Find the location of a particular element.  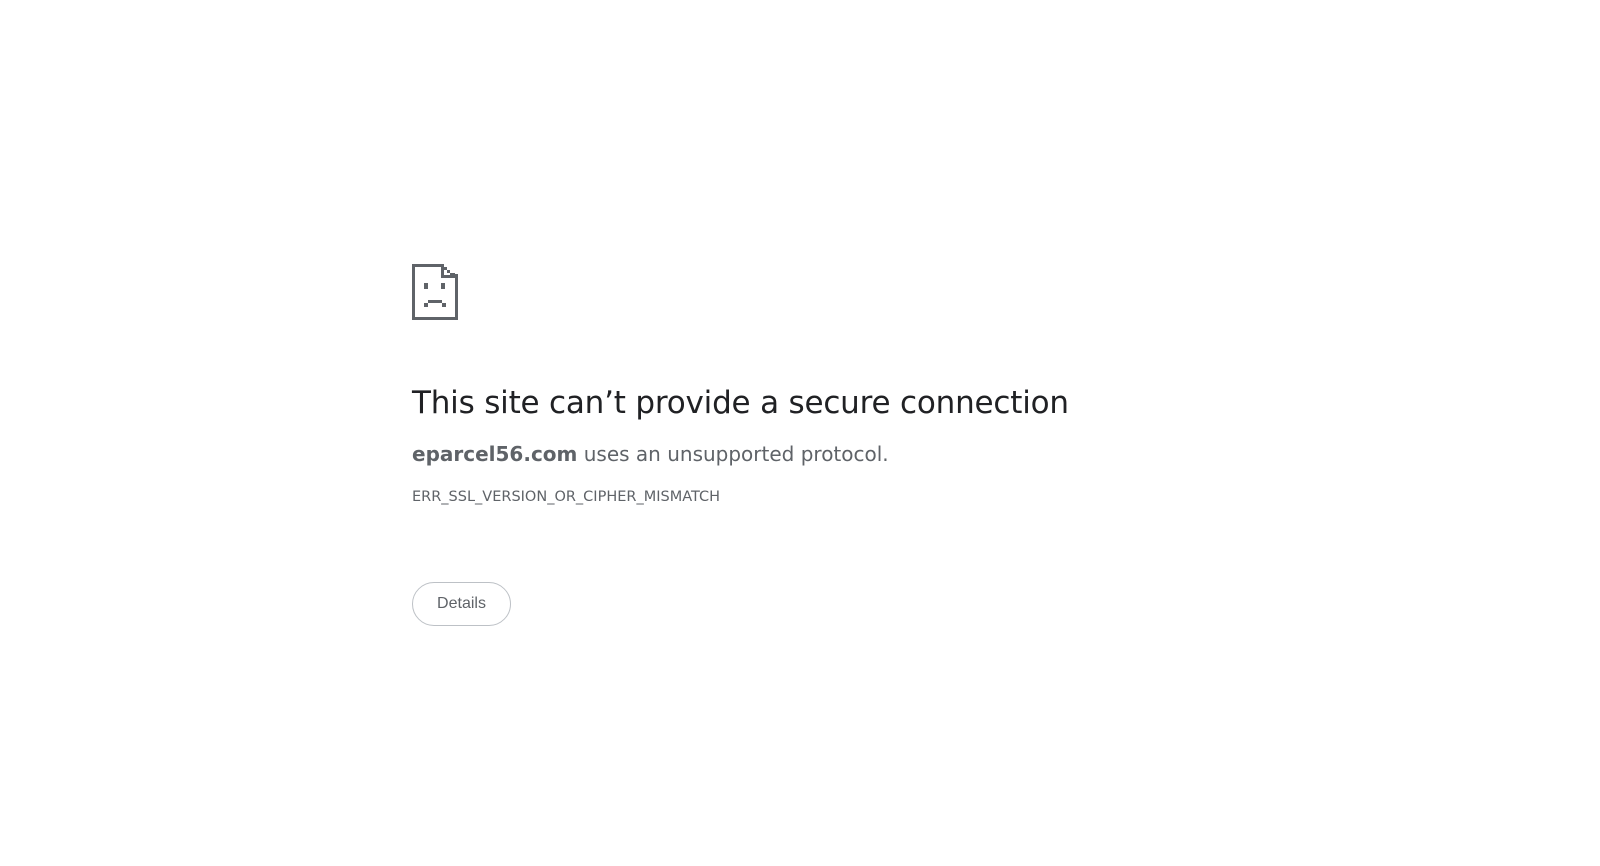

sad-page-icon is located at coordinates (435, 292).